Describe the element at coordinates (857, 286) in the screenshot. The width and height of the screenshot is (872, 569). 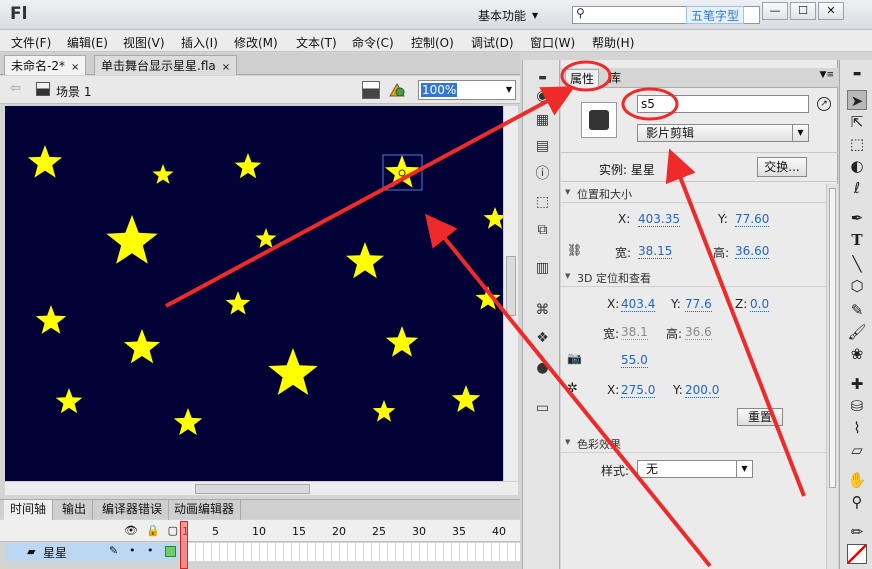
I see `polystar-tool-icon: ⬡` at that location.